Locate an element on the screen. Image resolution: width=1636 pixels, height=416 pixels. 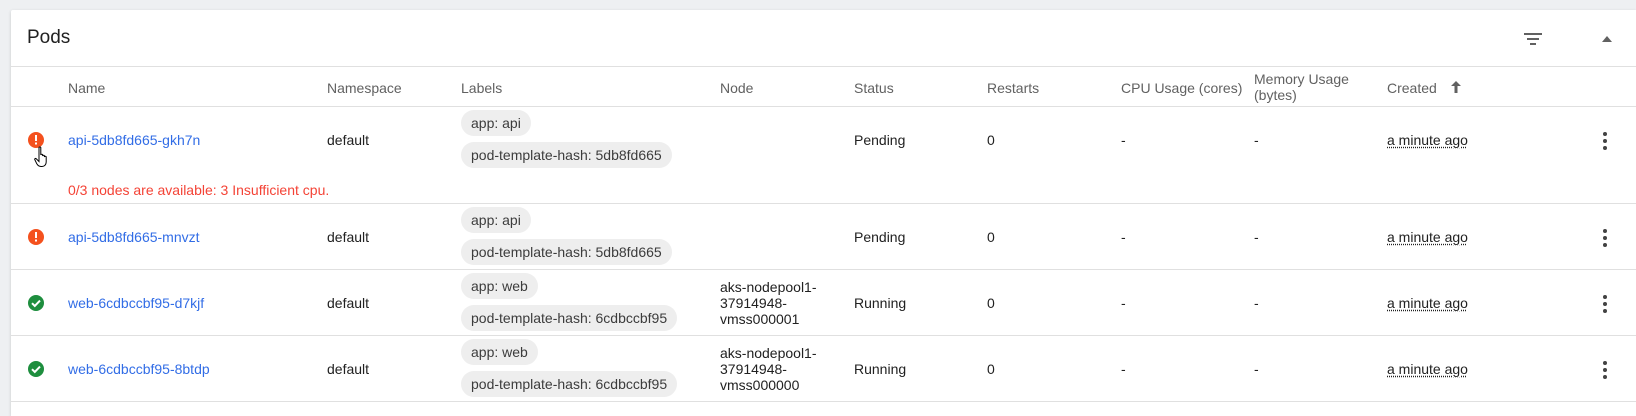
pod-node-line: vmss000001 is located at coordinates (760, 319).